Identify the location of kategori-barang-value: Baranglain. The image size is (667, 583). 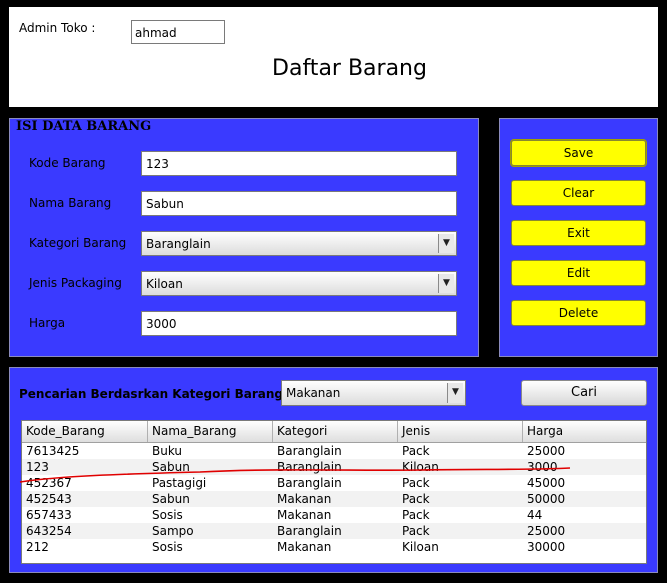
(178, 244).